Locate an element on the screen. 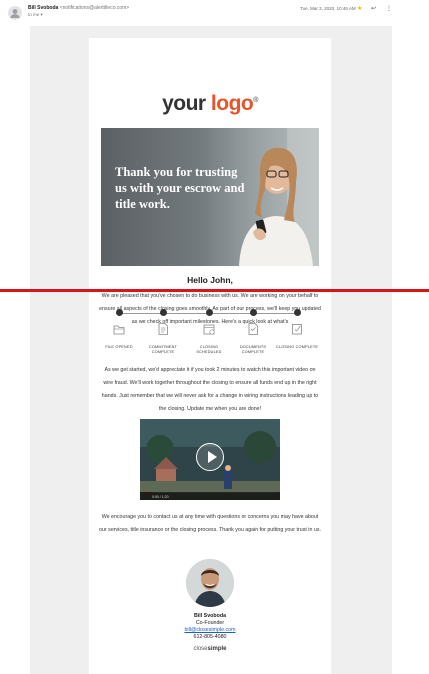 The height and width of the screenshot is (674, 429). company-logo: your logo® is located at coordinates (210, 104).